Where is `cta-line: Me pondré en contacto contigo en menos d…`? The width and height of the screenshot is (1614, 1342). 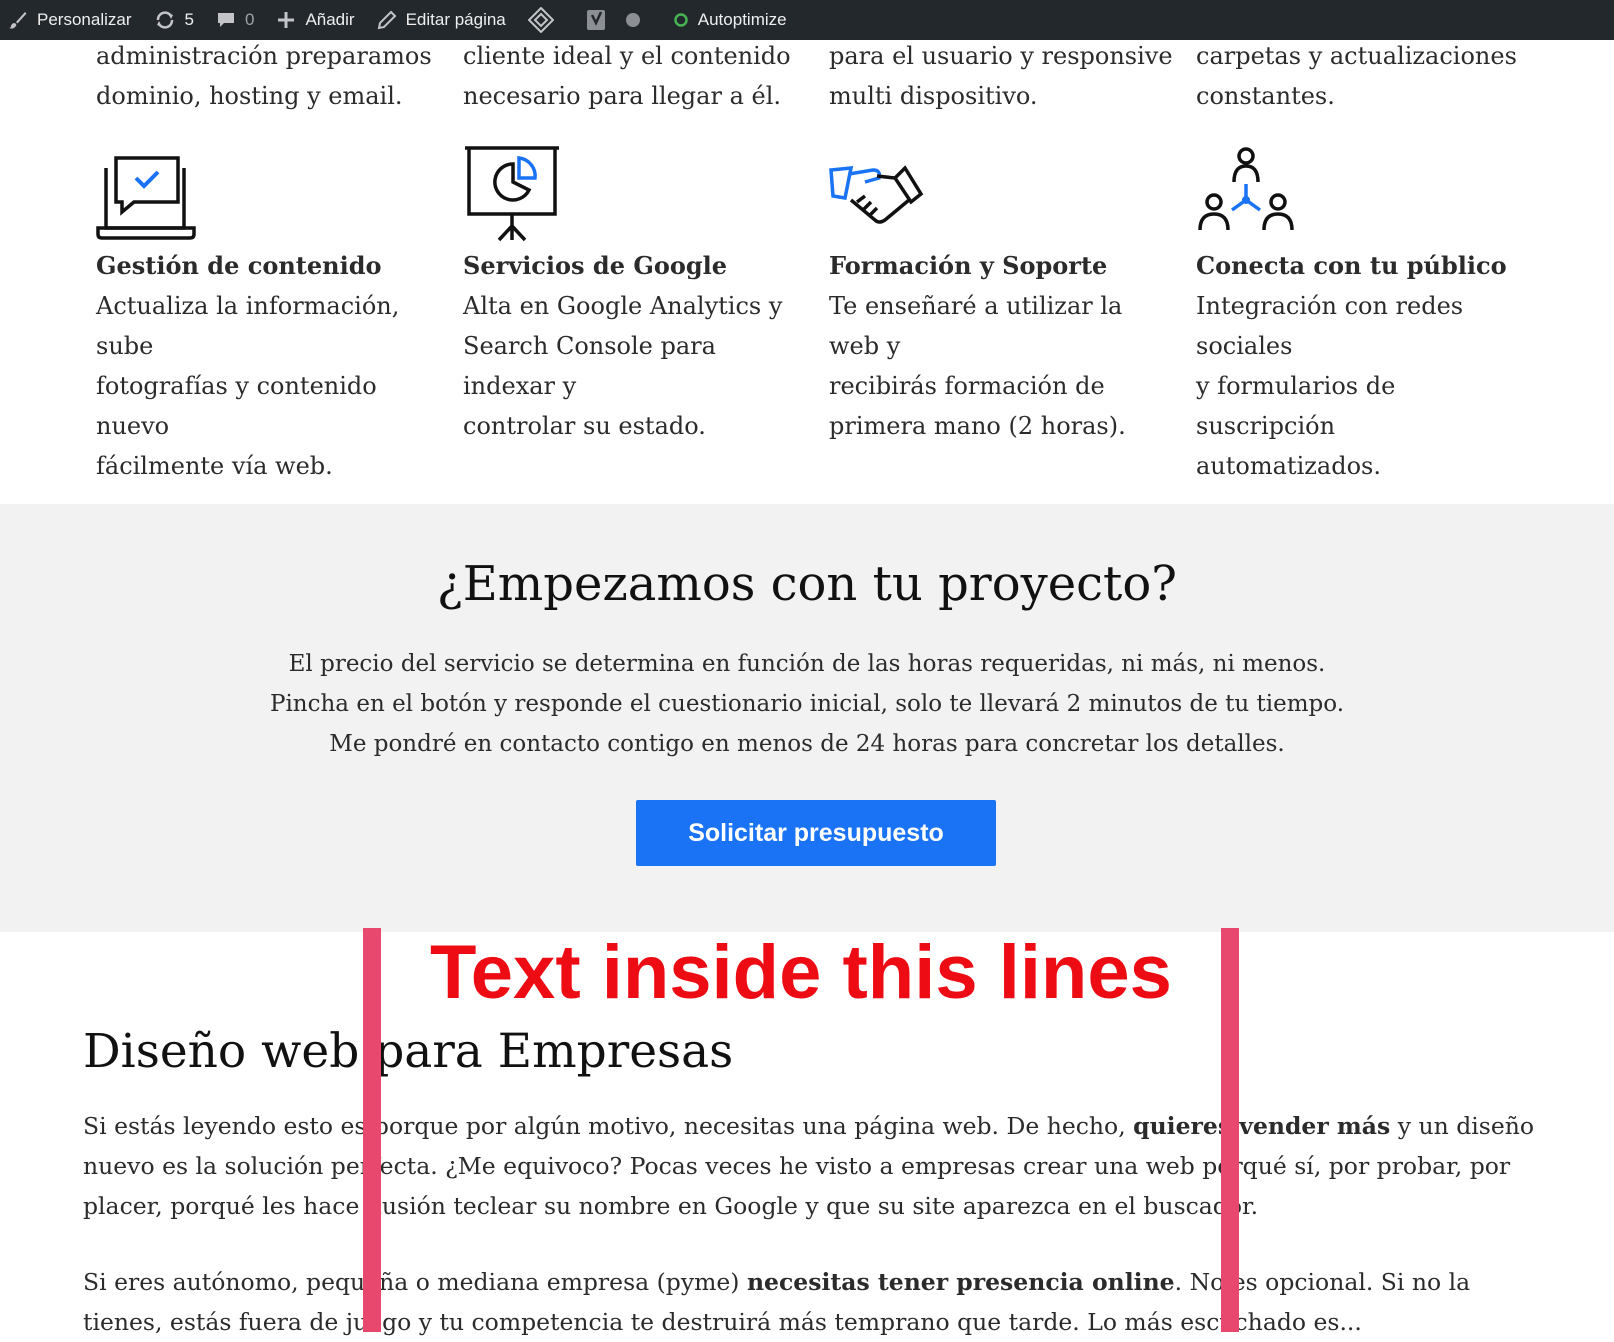 cta-line: Me pondré en contacto contigo en menos d… is located at coordinates (807, 744).